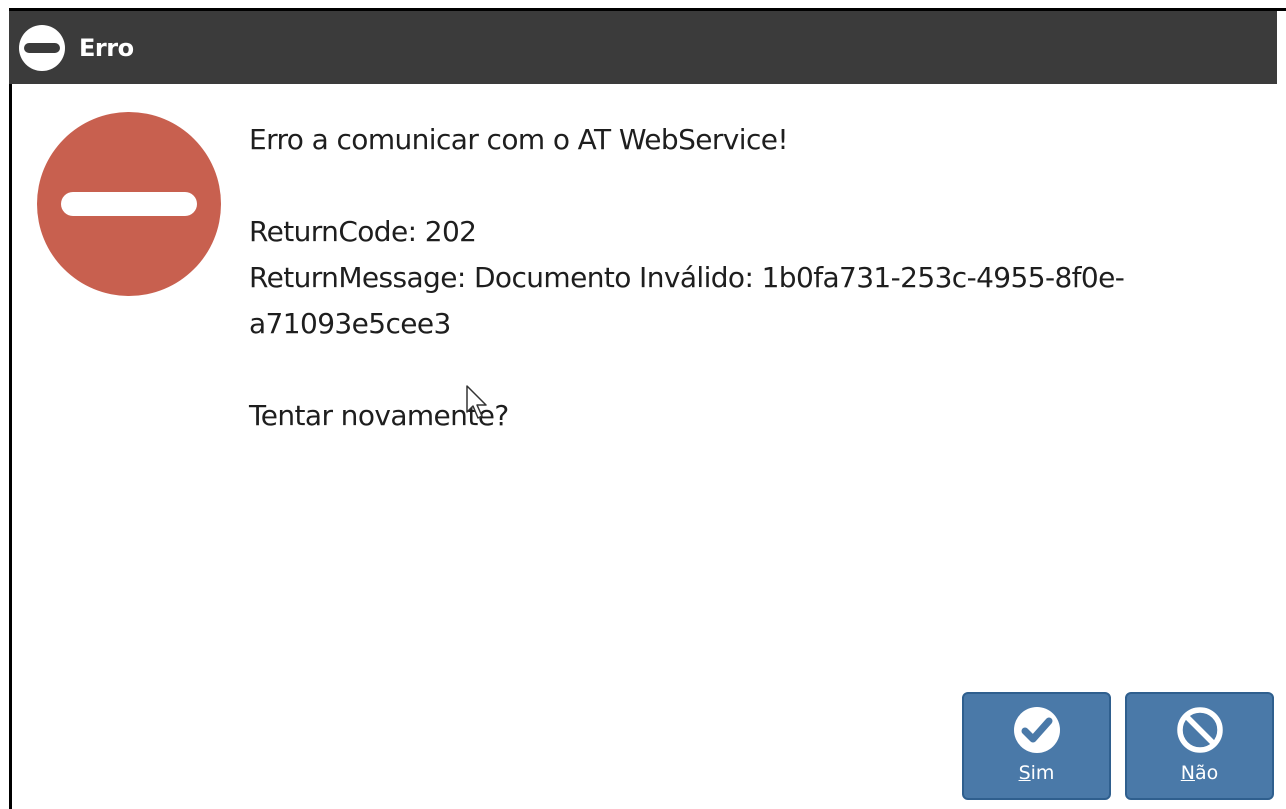 Image resolution: width=1286 pixels, height=809 pixels. What do you see at coordinates (350, 323) in the screenshot?
I see `message-line-return-message-cont: a71093e5cee3` at bounding box center [350, 323].